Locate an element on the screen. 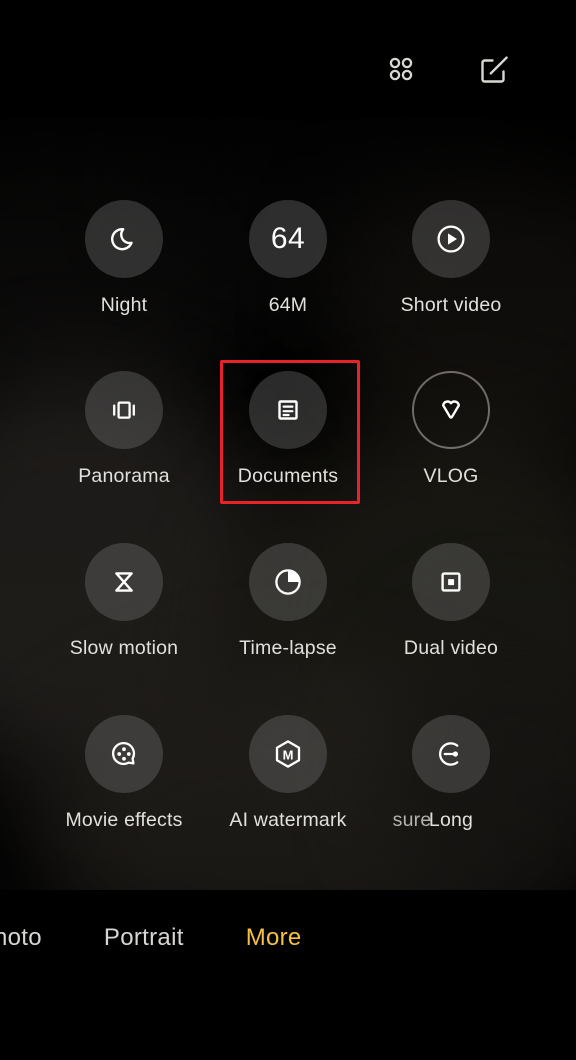 This screenshot has height=1060, width=576. mode-item-panorama: Panorama is located at coordinates (124, 429).